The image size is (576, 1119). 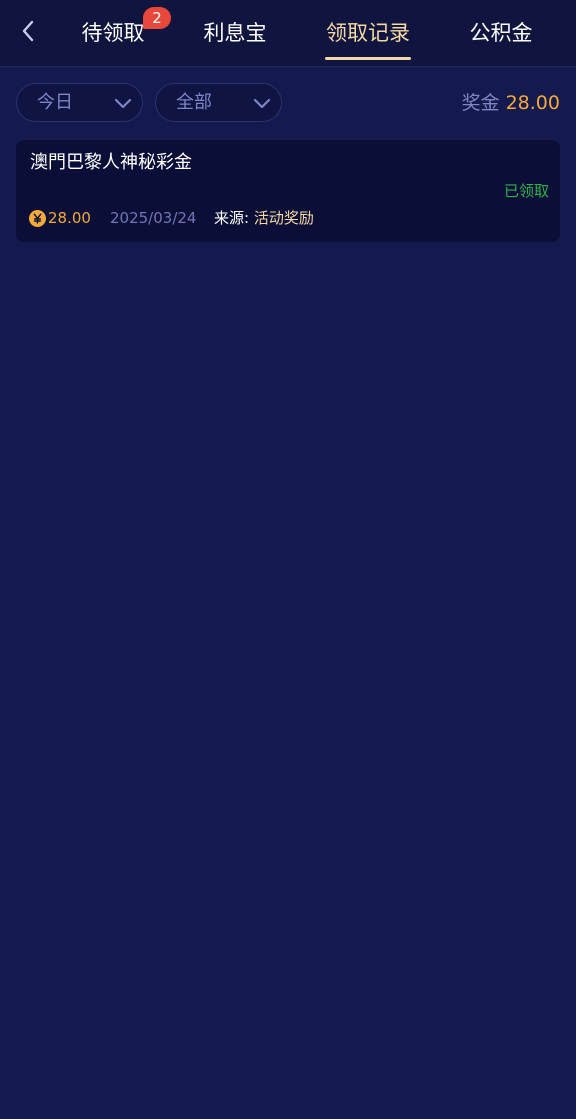 I want to click on record-title: 澳門巴黎人神秘彩金, so click(x=111, y=162).